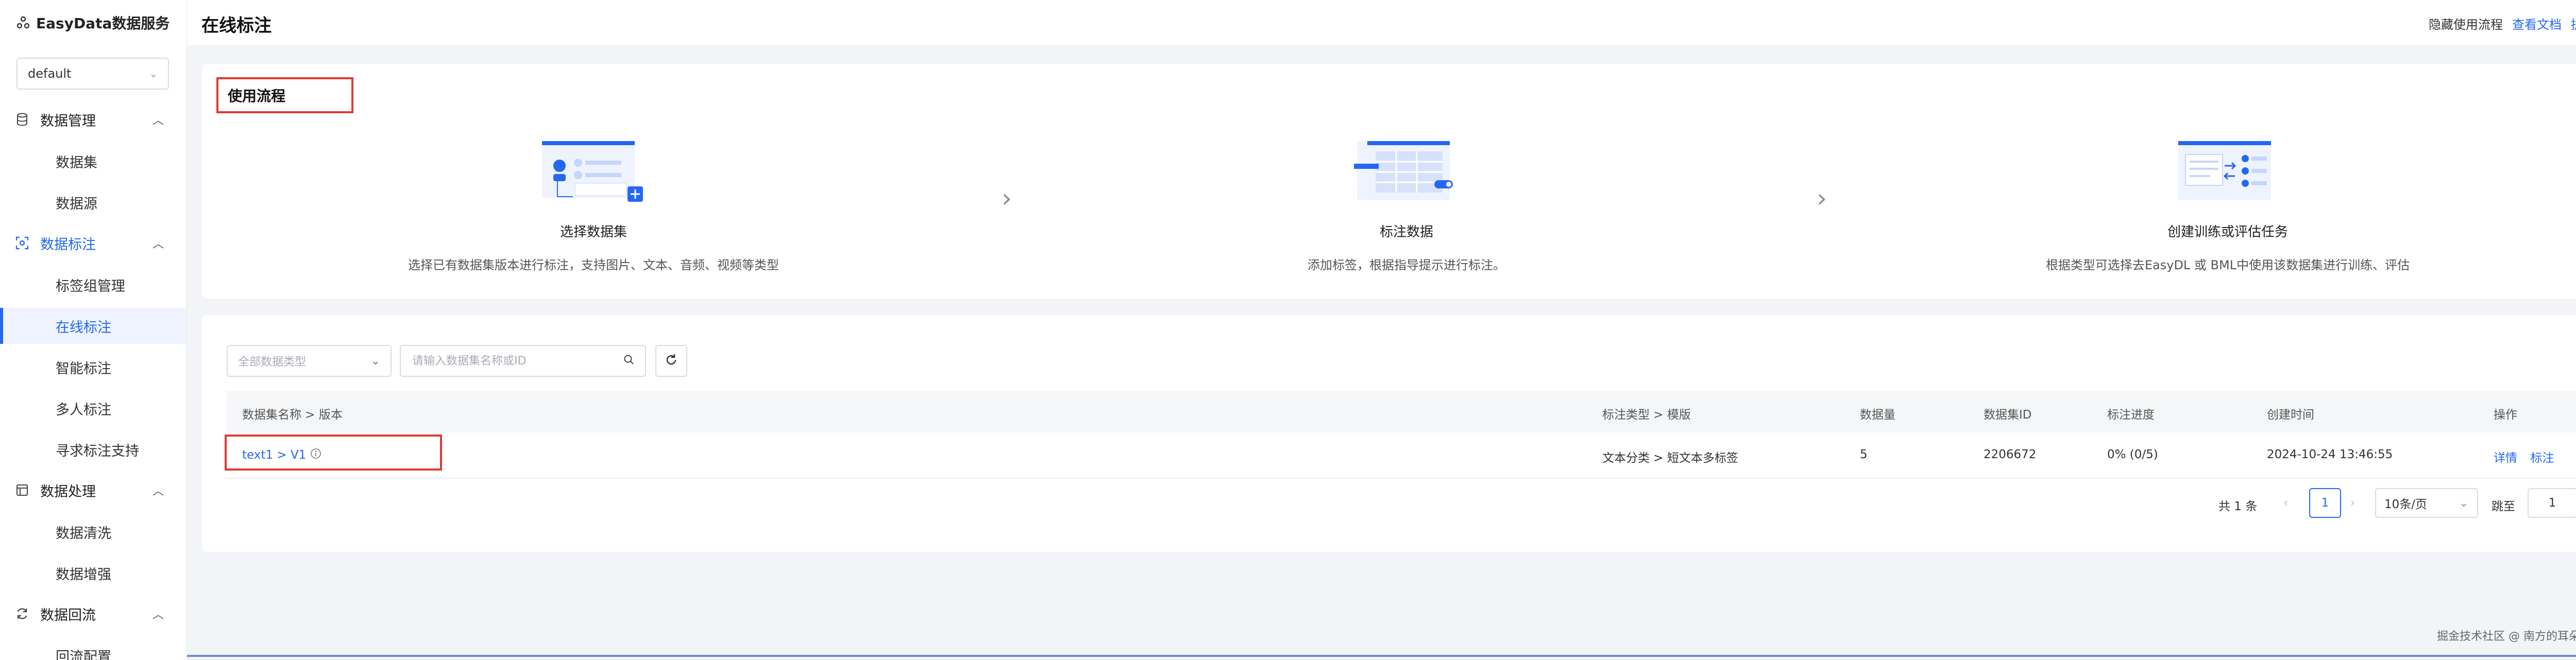 The height and width of the screenshot is (660, 2576). Describe the element at coordinates (68, 491) in the screenshot. I see `sidebar-group-label: 数据处理` at that location.